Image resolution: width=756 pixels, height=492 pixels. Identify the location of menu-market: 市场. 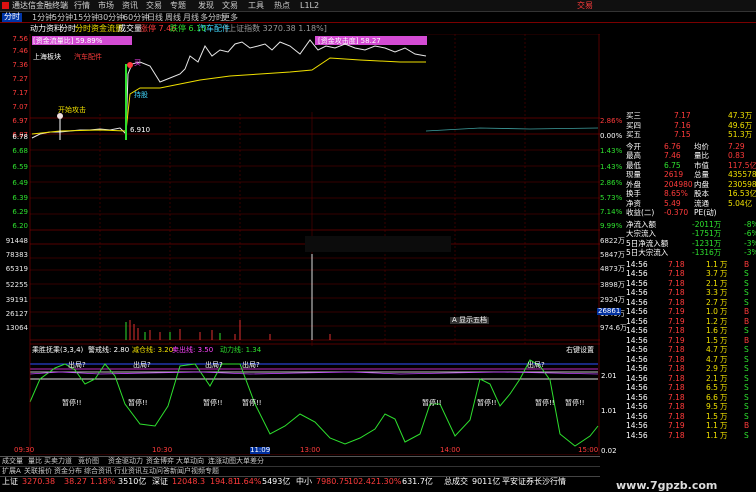
(106, 6).